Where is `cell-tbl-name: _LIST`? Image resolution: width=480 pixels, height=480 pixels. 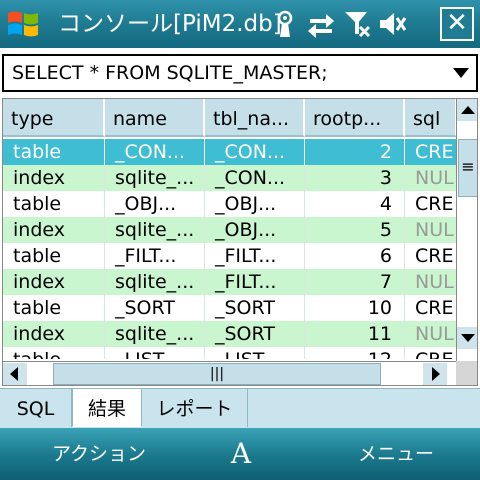 cell-tbl-name: _LIST is located at coordinates (255, 353).